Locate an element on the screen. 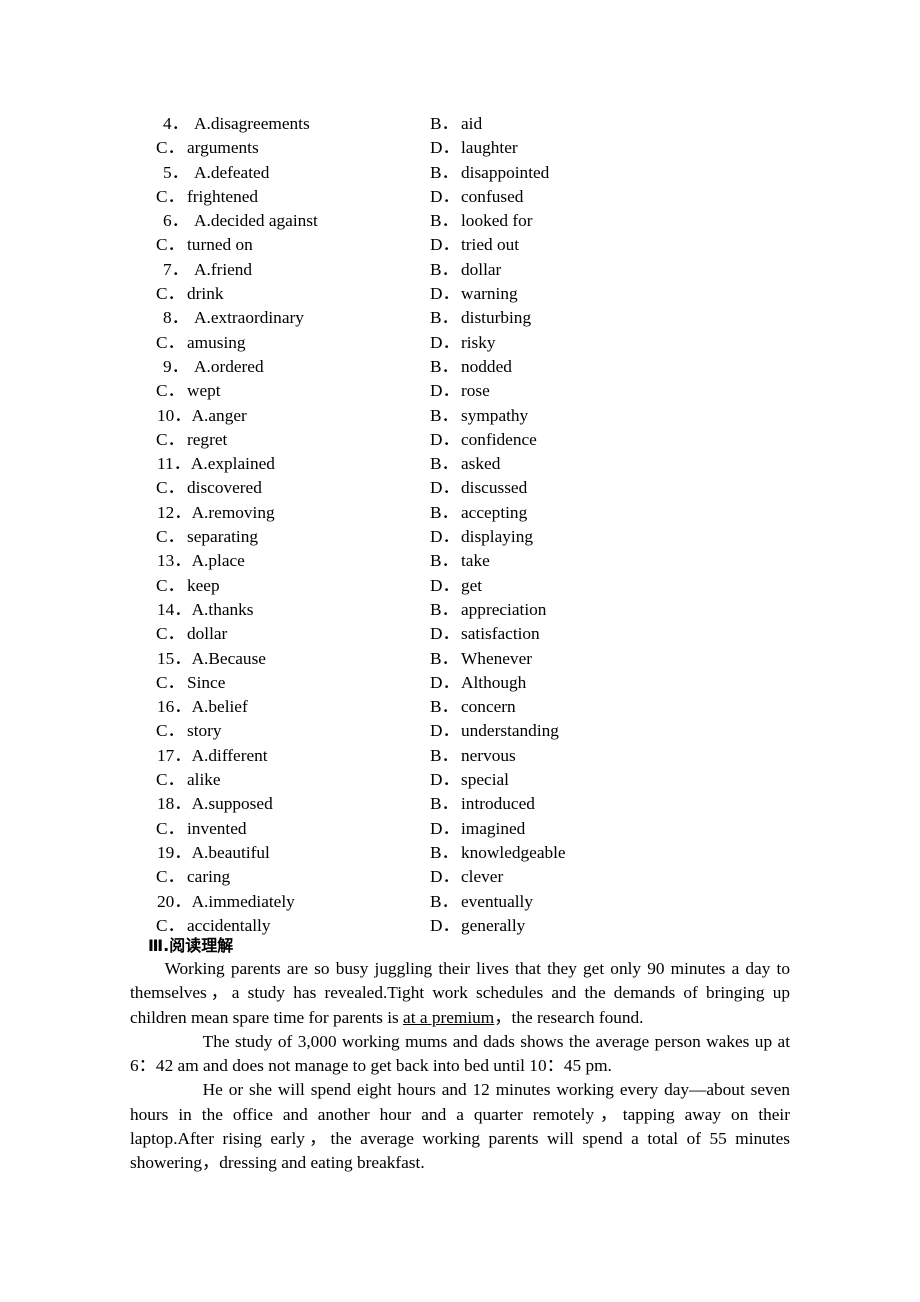  option-d-cell: D．satisfaction is located at coordinates (630, 634).